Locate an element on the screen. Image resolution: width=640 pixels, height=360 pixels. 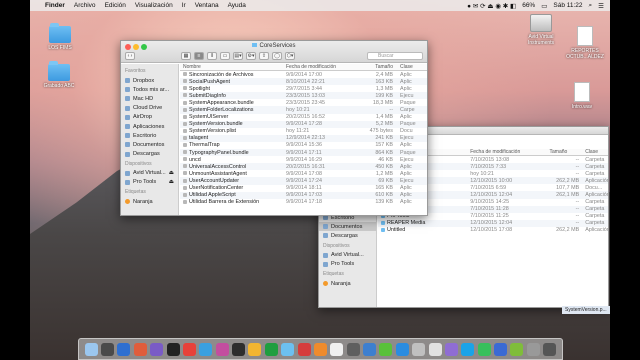
sidebar-item-documentos: Documentos is located at coordinates (347, 227).